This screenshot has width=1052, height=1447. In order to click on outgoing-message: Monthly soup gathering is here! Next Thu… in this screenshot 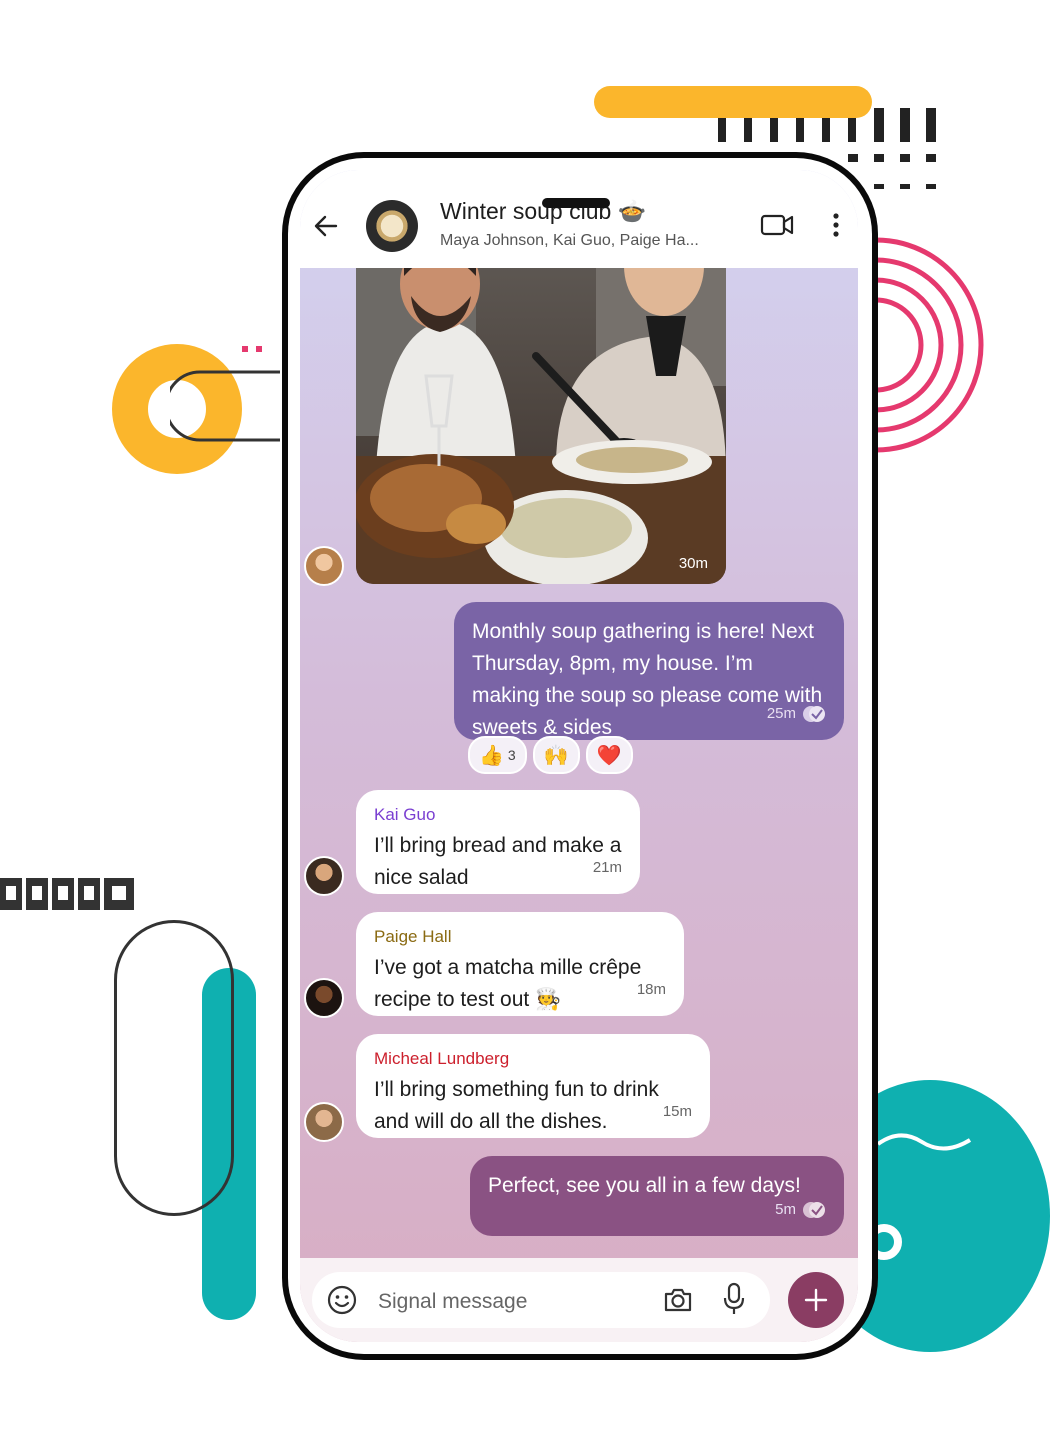, I will do `click(649, 671)`.